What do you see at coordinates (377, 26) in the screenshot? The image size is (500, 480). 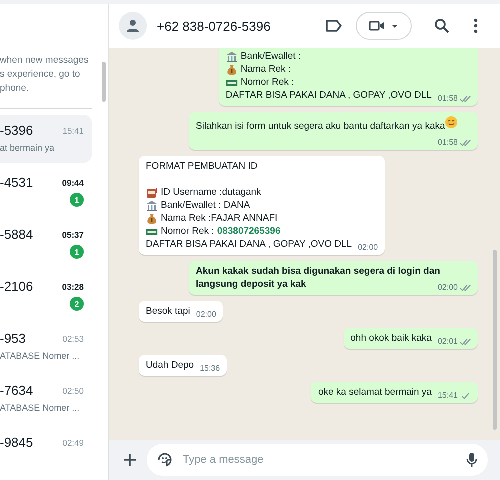 I see `video-camera-icon` at bounding box center [377, 26].